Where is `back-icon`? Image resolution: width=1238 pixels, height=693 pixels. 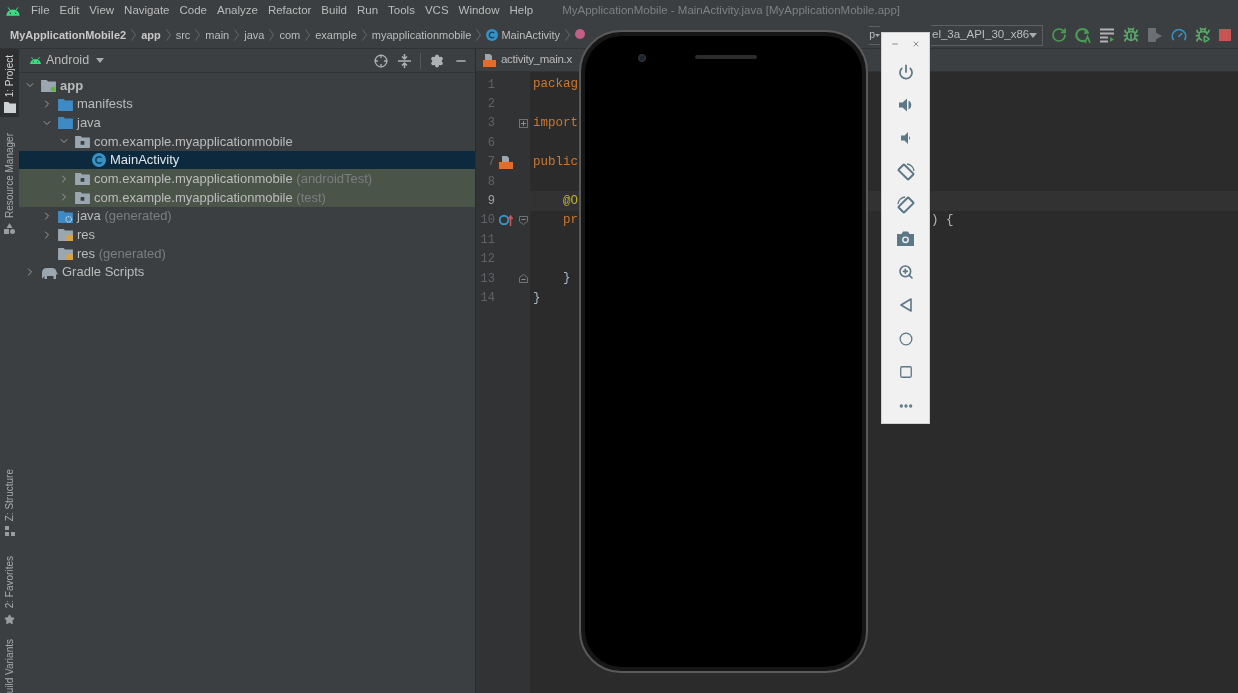 back-icon is located at coordinates (905, 305).